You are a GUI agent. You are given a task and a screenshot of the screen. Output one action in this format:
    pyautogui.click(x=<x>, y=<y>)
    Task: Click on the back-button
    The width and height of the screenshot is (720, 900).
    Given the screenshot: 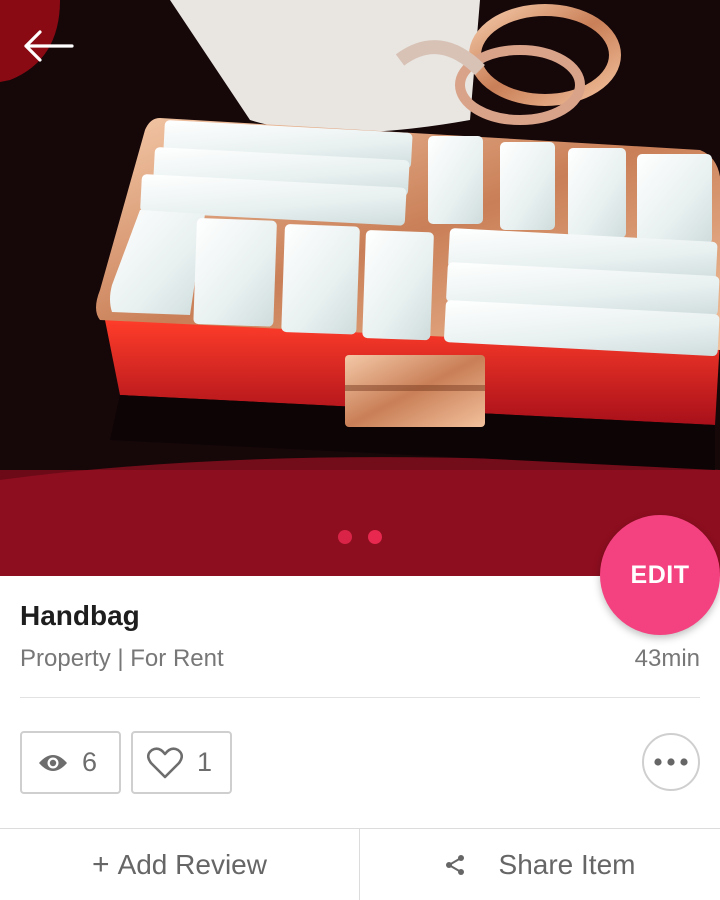 What is the action you would take?
    pyautogui.click(x=55, y=57)
    